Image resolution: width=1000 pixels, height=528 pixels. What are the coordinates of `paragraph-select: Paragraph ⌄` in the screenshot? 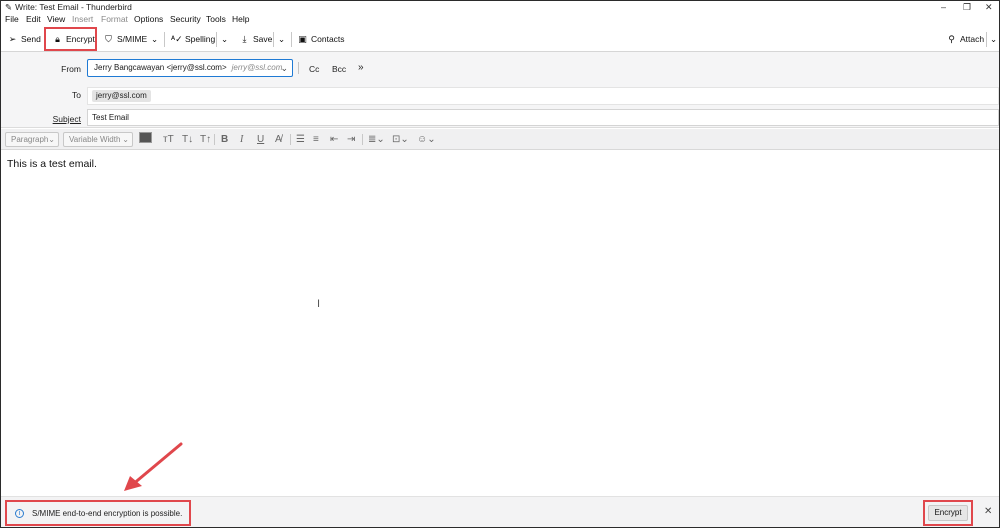 It's located at (32, 139).